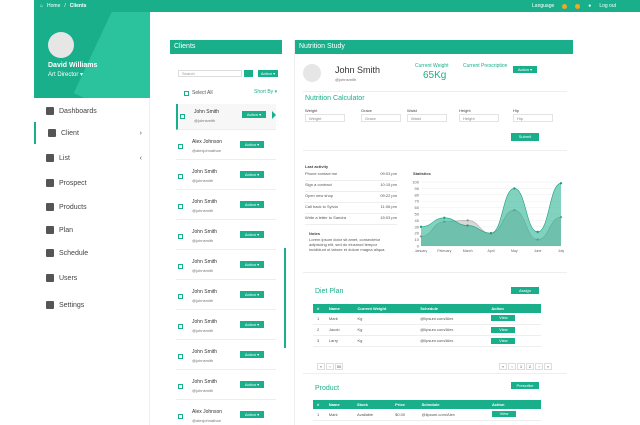  I want to click on table-cell: Kg, so click(385, 341).